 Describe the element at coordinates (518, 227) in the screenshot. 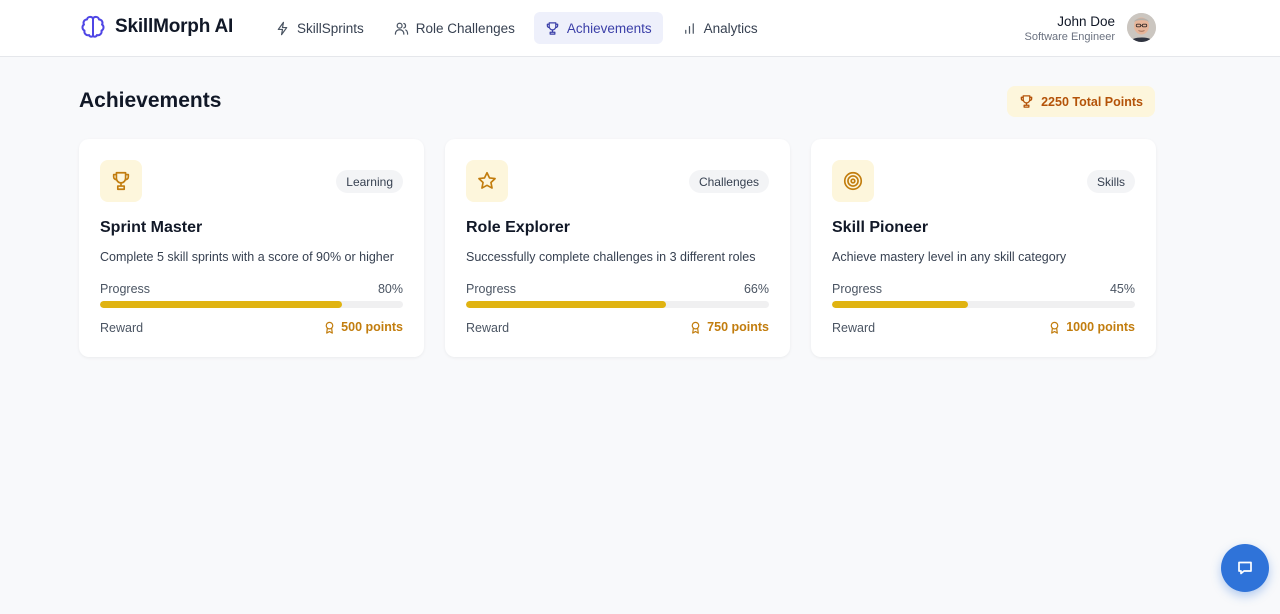

I see `card-title: Role Explorer` at that location.